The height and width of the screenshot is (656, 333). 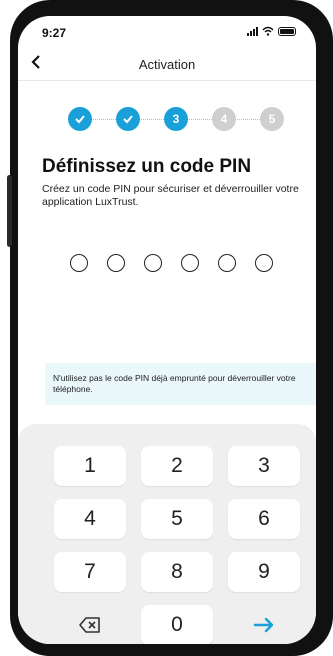 I want to click on key-3: 3, so click(x=264, y=466).